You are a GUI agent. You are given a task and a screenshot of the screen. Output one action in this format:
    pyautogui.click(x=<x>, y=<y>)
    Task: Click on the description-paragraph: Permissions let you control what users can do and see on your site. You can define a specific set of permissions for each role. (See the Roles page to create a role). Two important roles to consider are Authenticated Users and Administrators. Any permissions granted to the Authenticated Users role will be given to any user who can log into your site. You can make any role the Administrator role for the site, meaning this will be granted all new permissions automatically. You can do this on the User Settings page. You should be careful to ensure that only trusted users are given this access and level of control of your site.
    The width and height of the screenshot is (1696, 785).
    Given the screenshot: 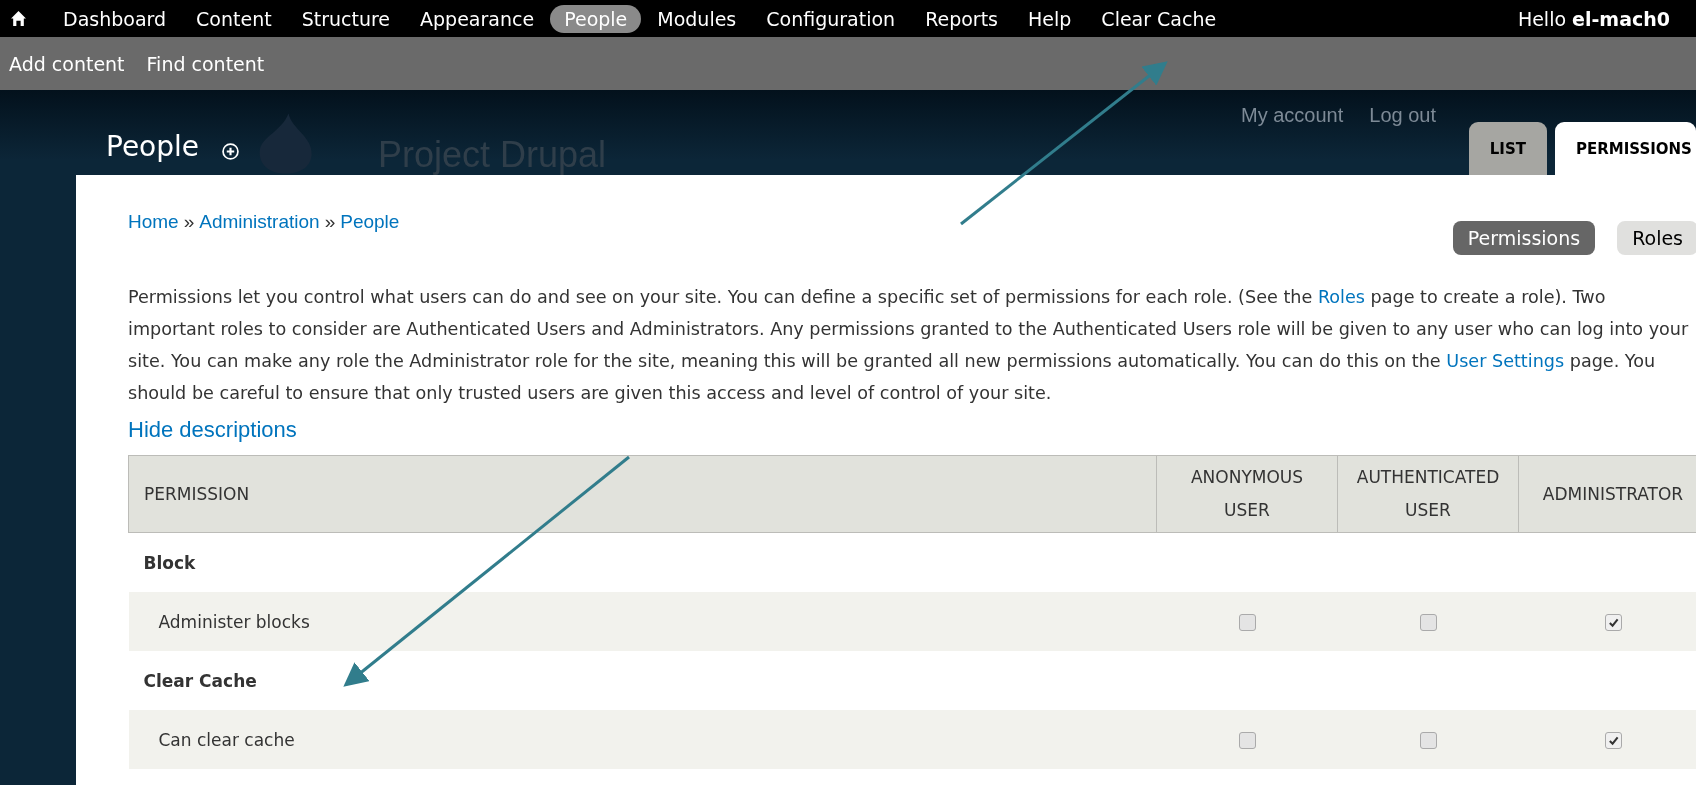 What is the action you would take?
    pyautogui.click(x=909, y=345)
    